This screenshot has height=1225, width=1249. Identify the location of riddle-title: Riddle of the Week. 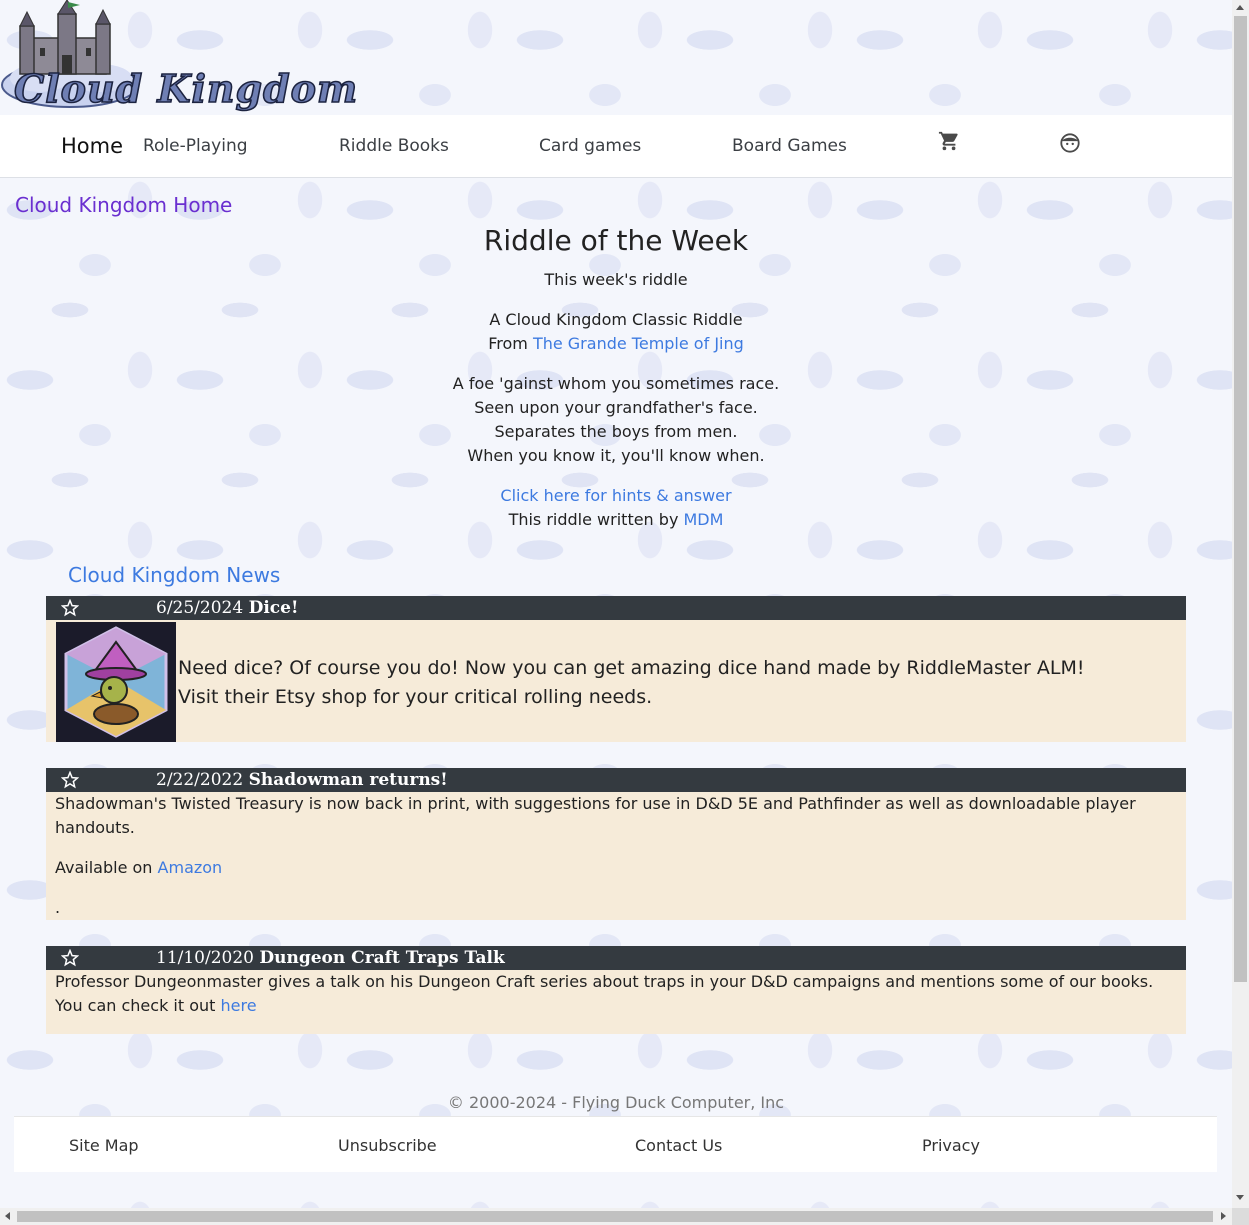
(616, 240).